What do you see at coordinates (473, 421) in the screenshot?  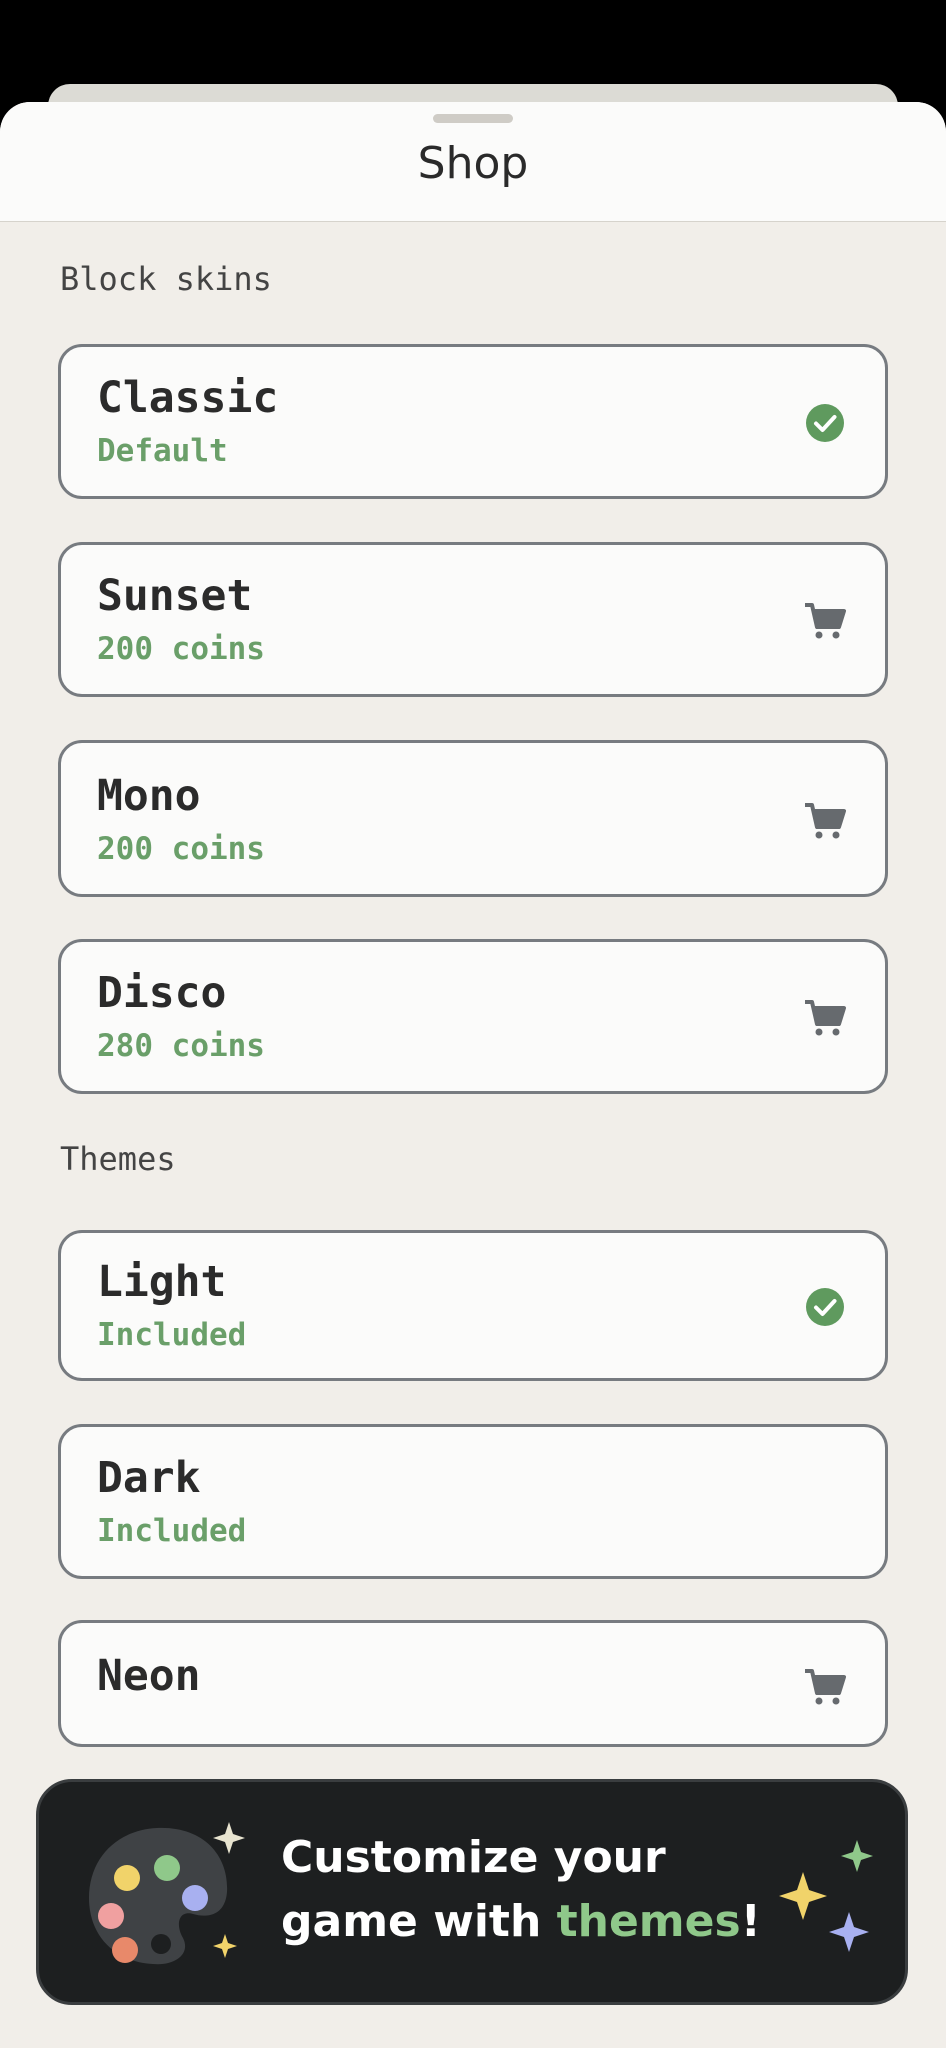 I see `skin-row-classic: Classic Default` at bounding box center [473, 421].